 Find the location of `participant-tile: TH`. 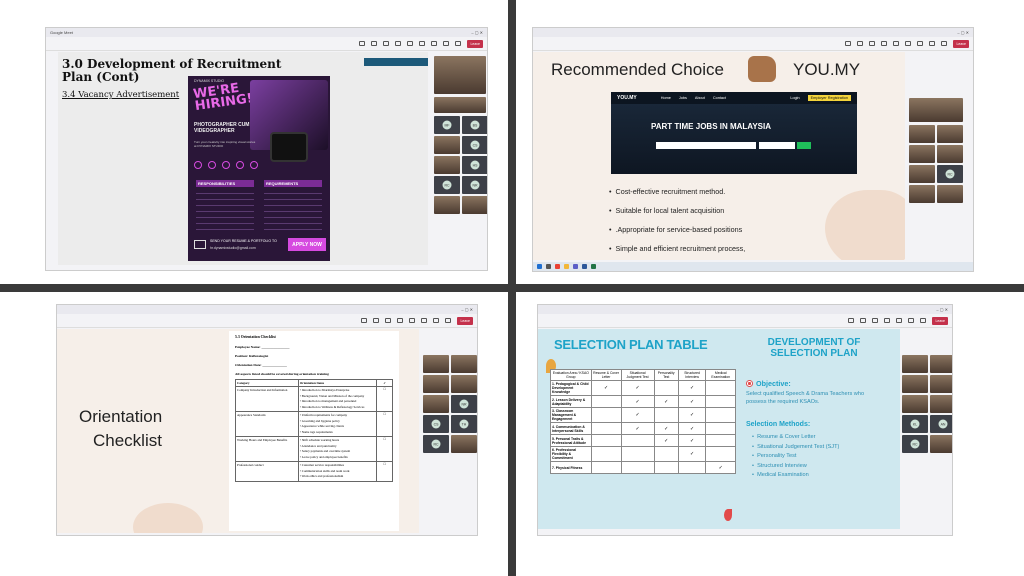

participant-tile: TH is located at coordinates (464, 424).